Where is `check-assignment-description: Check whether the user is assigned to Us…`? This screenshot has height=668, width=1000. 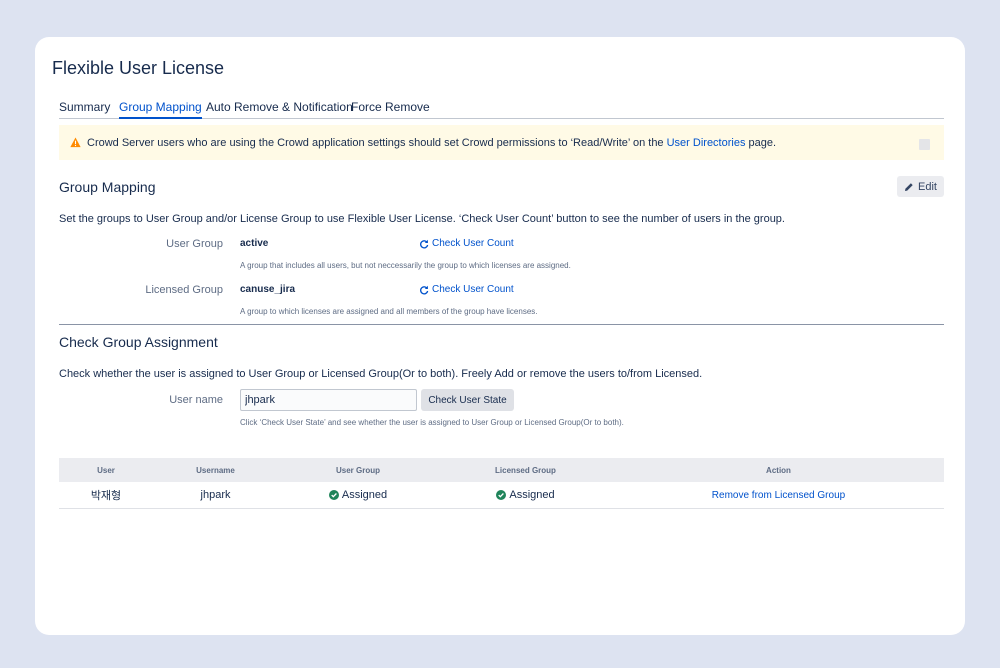 check-assignment-description: Check whether the user is assigned to Us… is located at coordinates (381, 374).